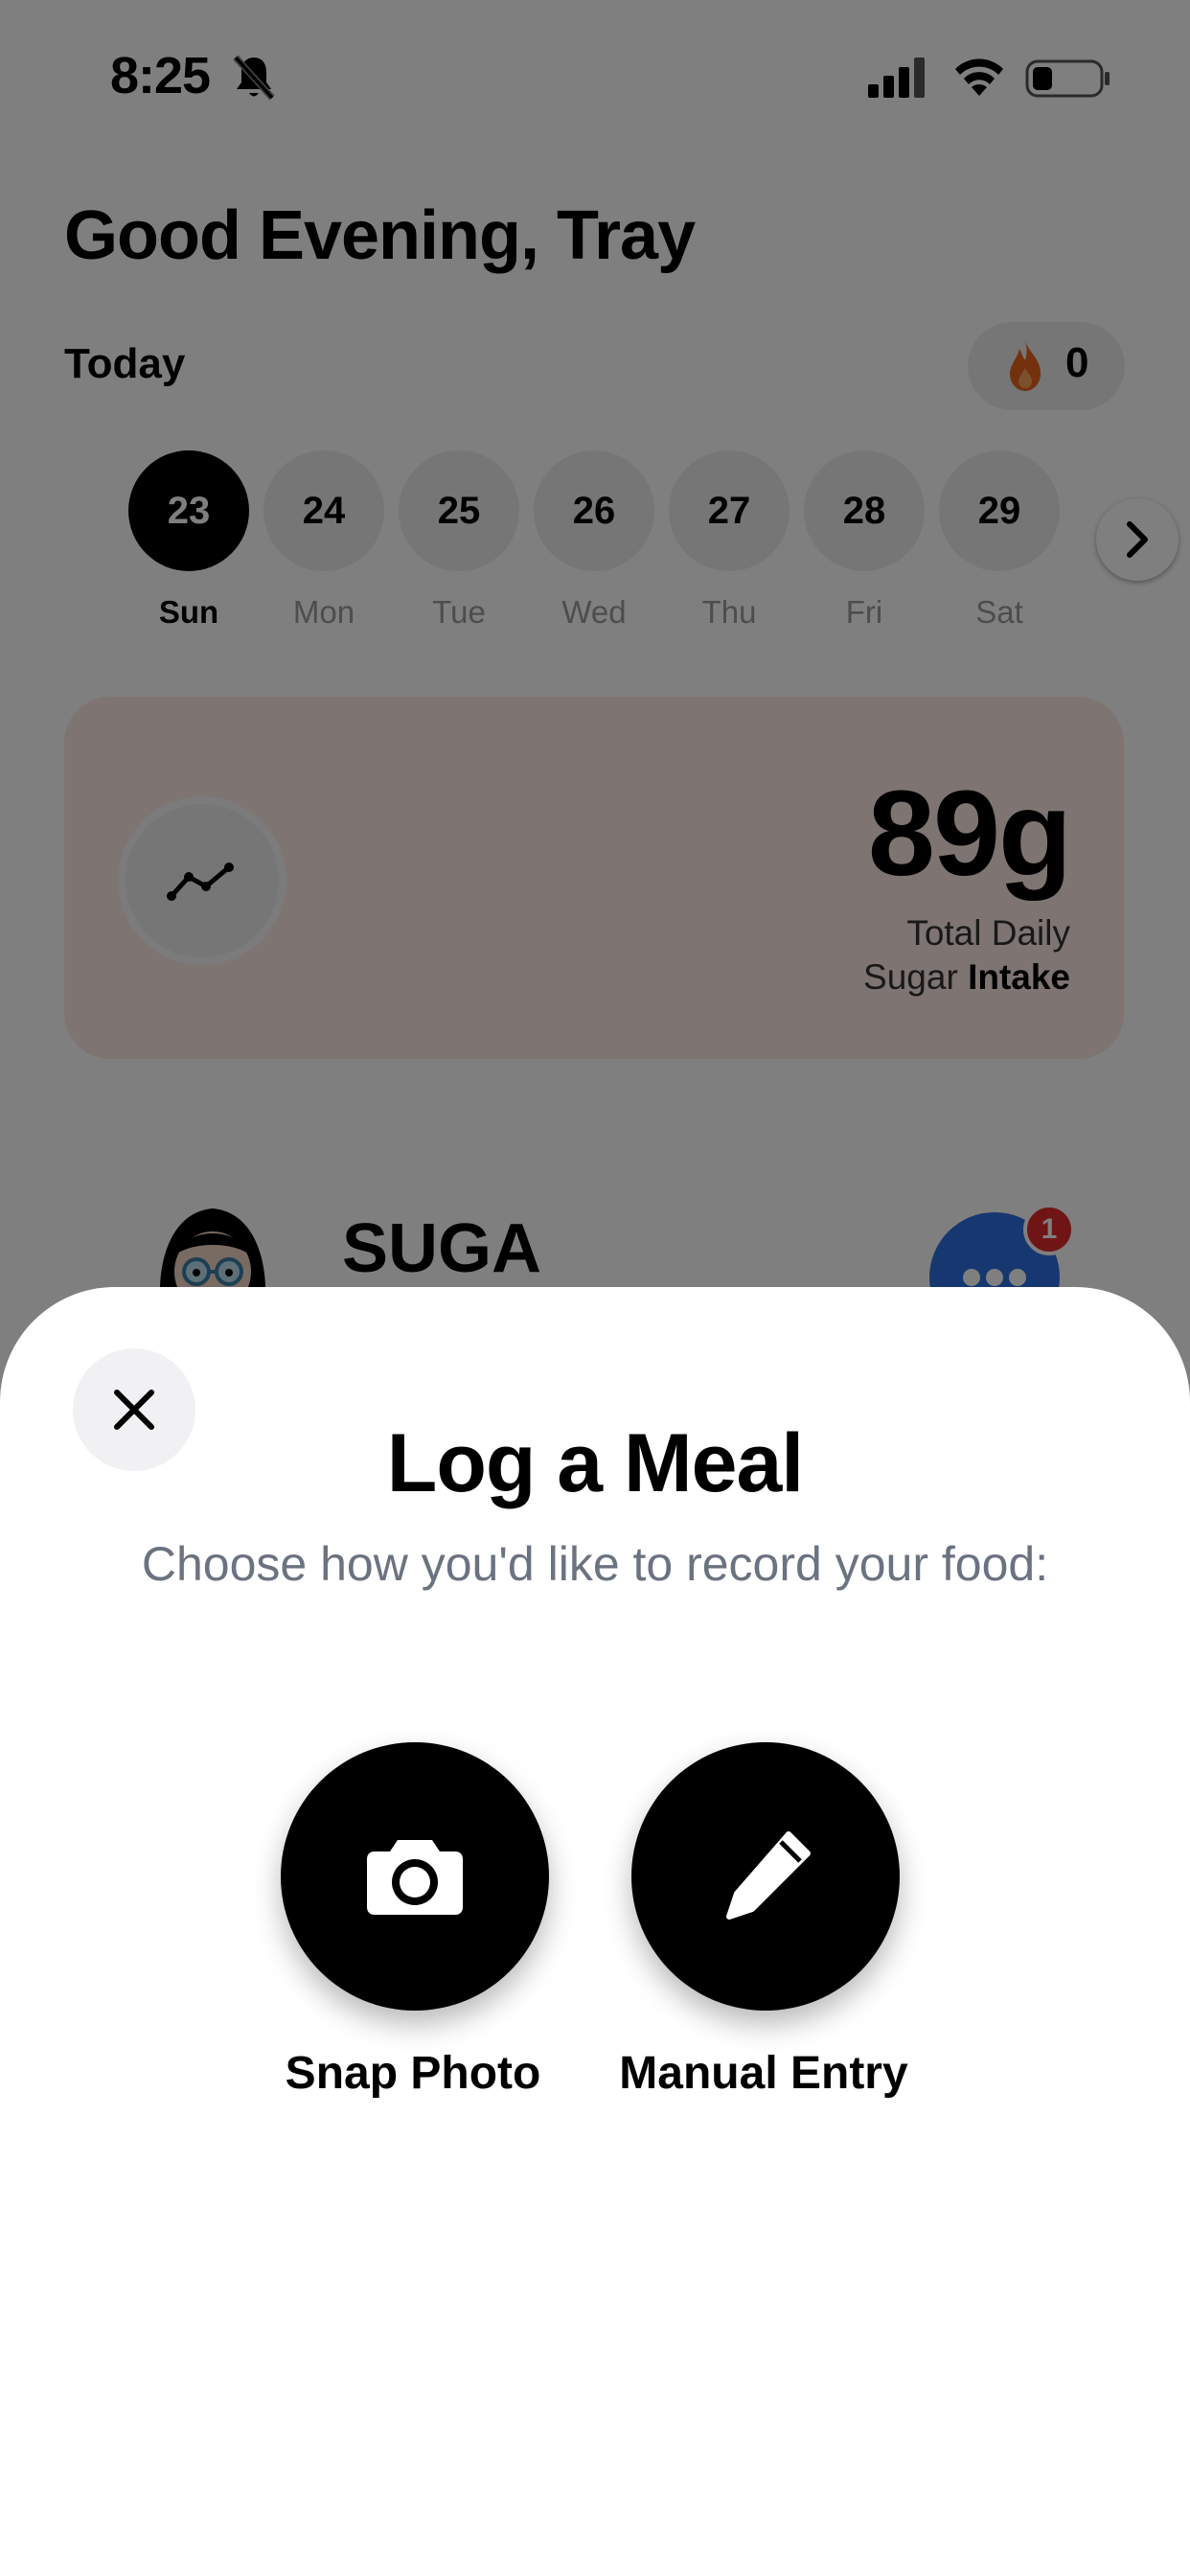 Image resolution: width=1190 pixels, height=2576 pixels. I want to click on manual-entry-label: Manual Entry, so click(763, 2073).